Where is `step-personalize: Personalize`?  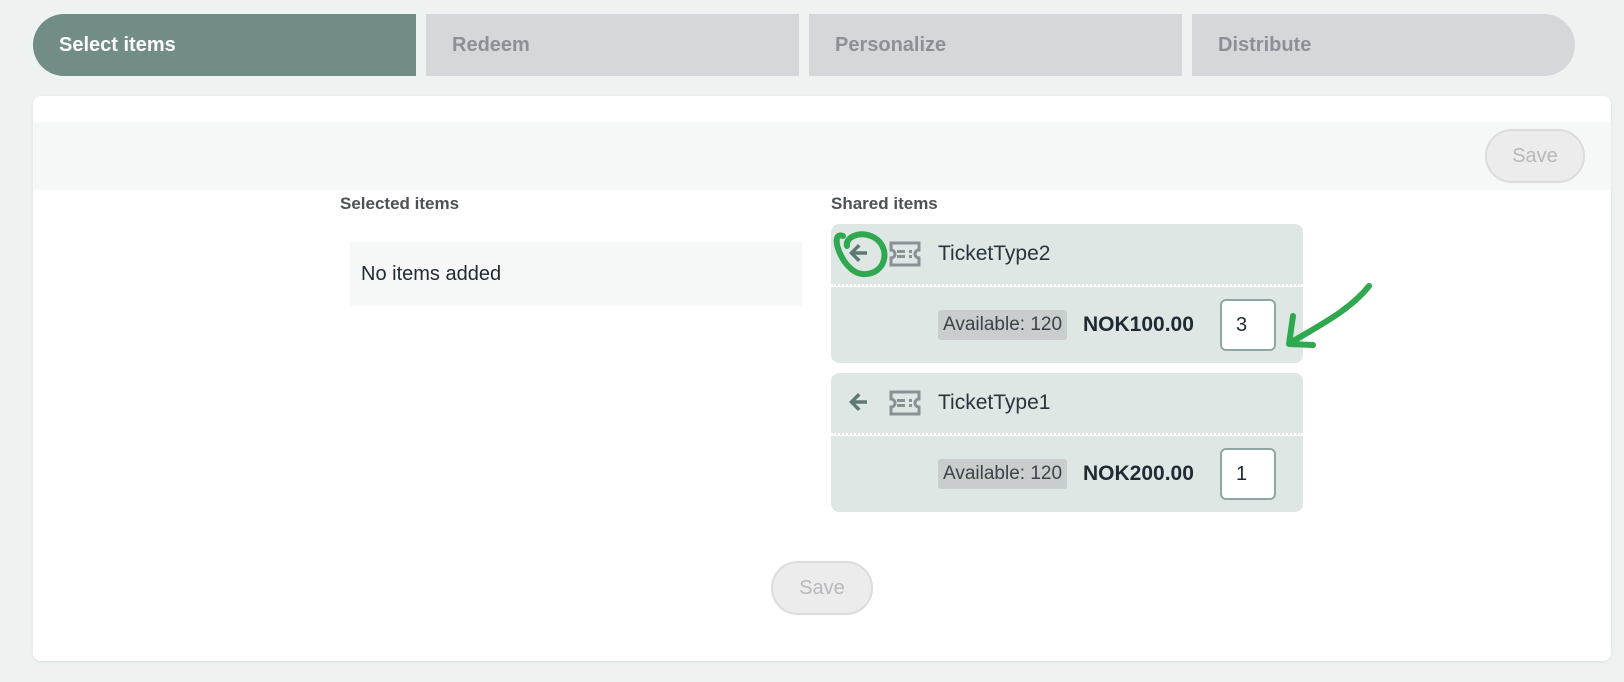 step-personalize: Personalize is located at coordinates (995, 45).